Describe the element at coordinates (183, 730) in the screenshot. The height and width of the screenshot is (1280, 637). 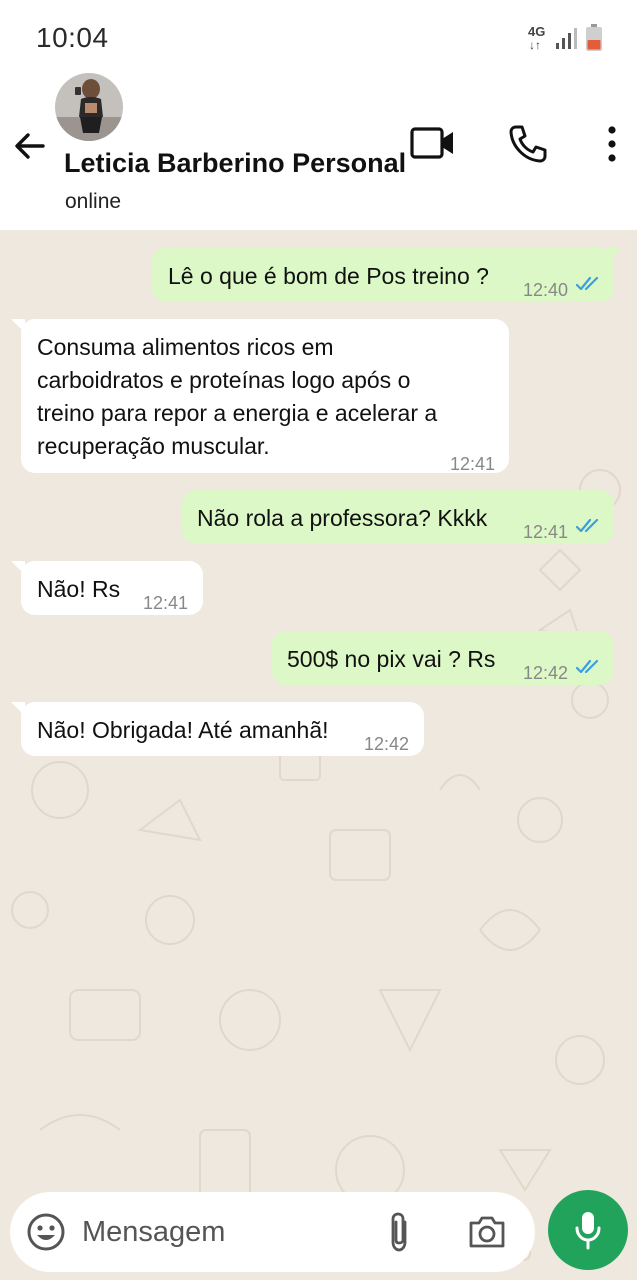
I see `message-text: Não! Obrigada! Até amanhã!` at that location.